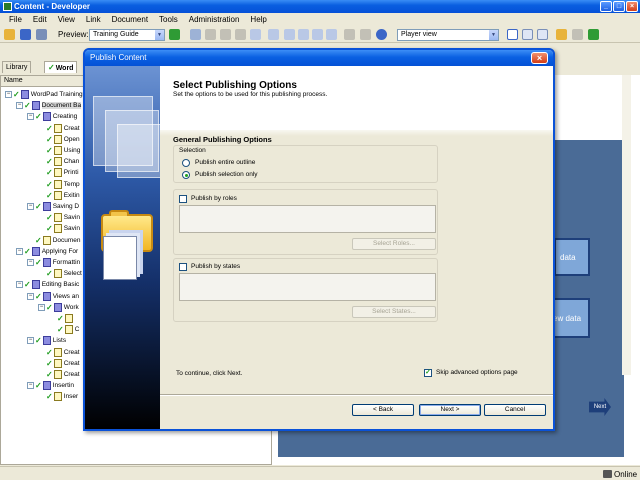 The width and height of the screenshot is (640, 480). Describe the element at coordinates (539, 58) in the screenshot. I see `dialog-close-button: ×` at that location.